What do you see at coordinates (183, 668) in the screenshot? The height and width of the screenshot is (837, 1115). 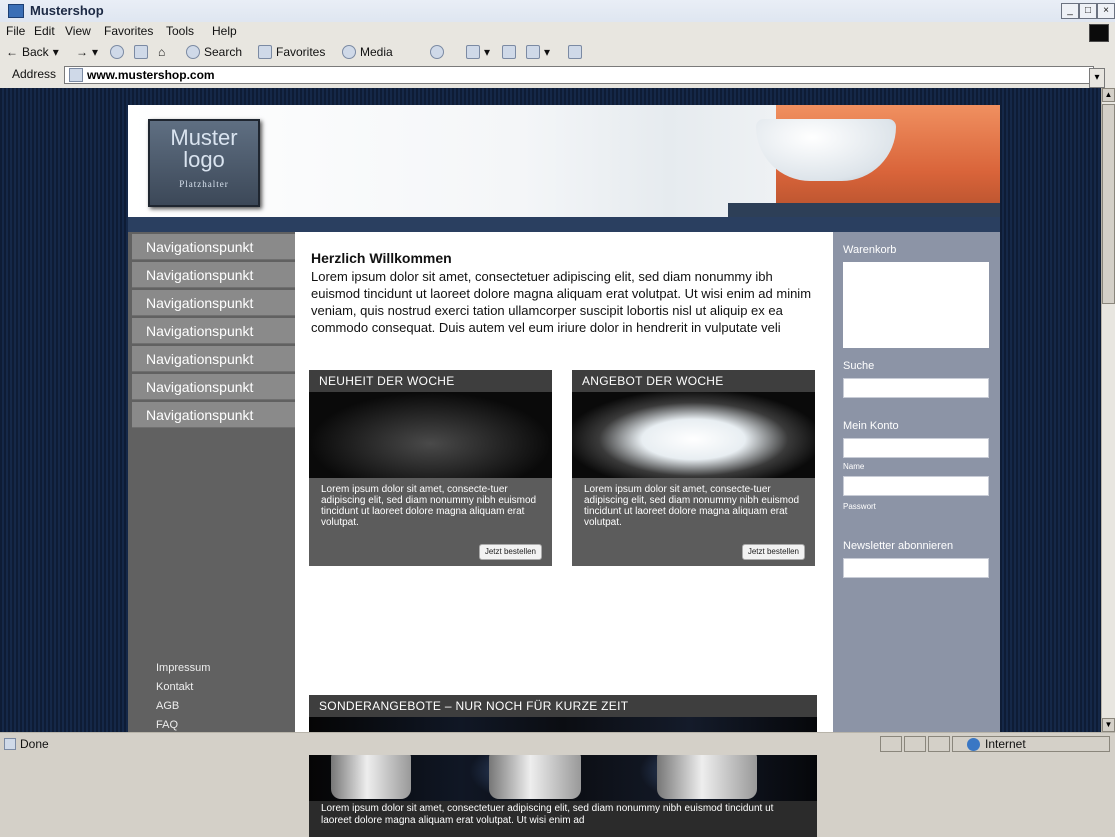 I see `footer-link-impressum: Impressum` at bounding box center [183, 668].